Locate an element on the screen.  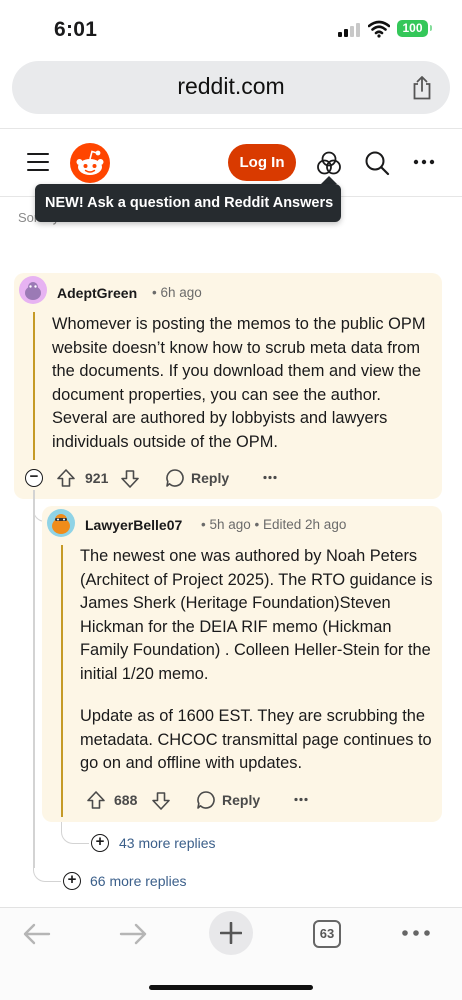
forward-arrow-icon is located at coordinates (133, 934).